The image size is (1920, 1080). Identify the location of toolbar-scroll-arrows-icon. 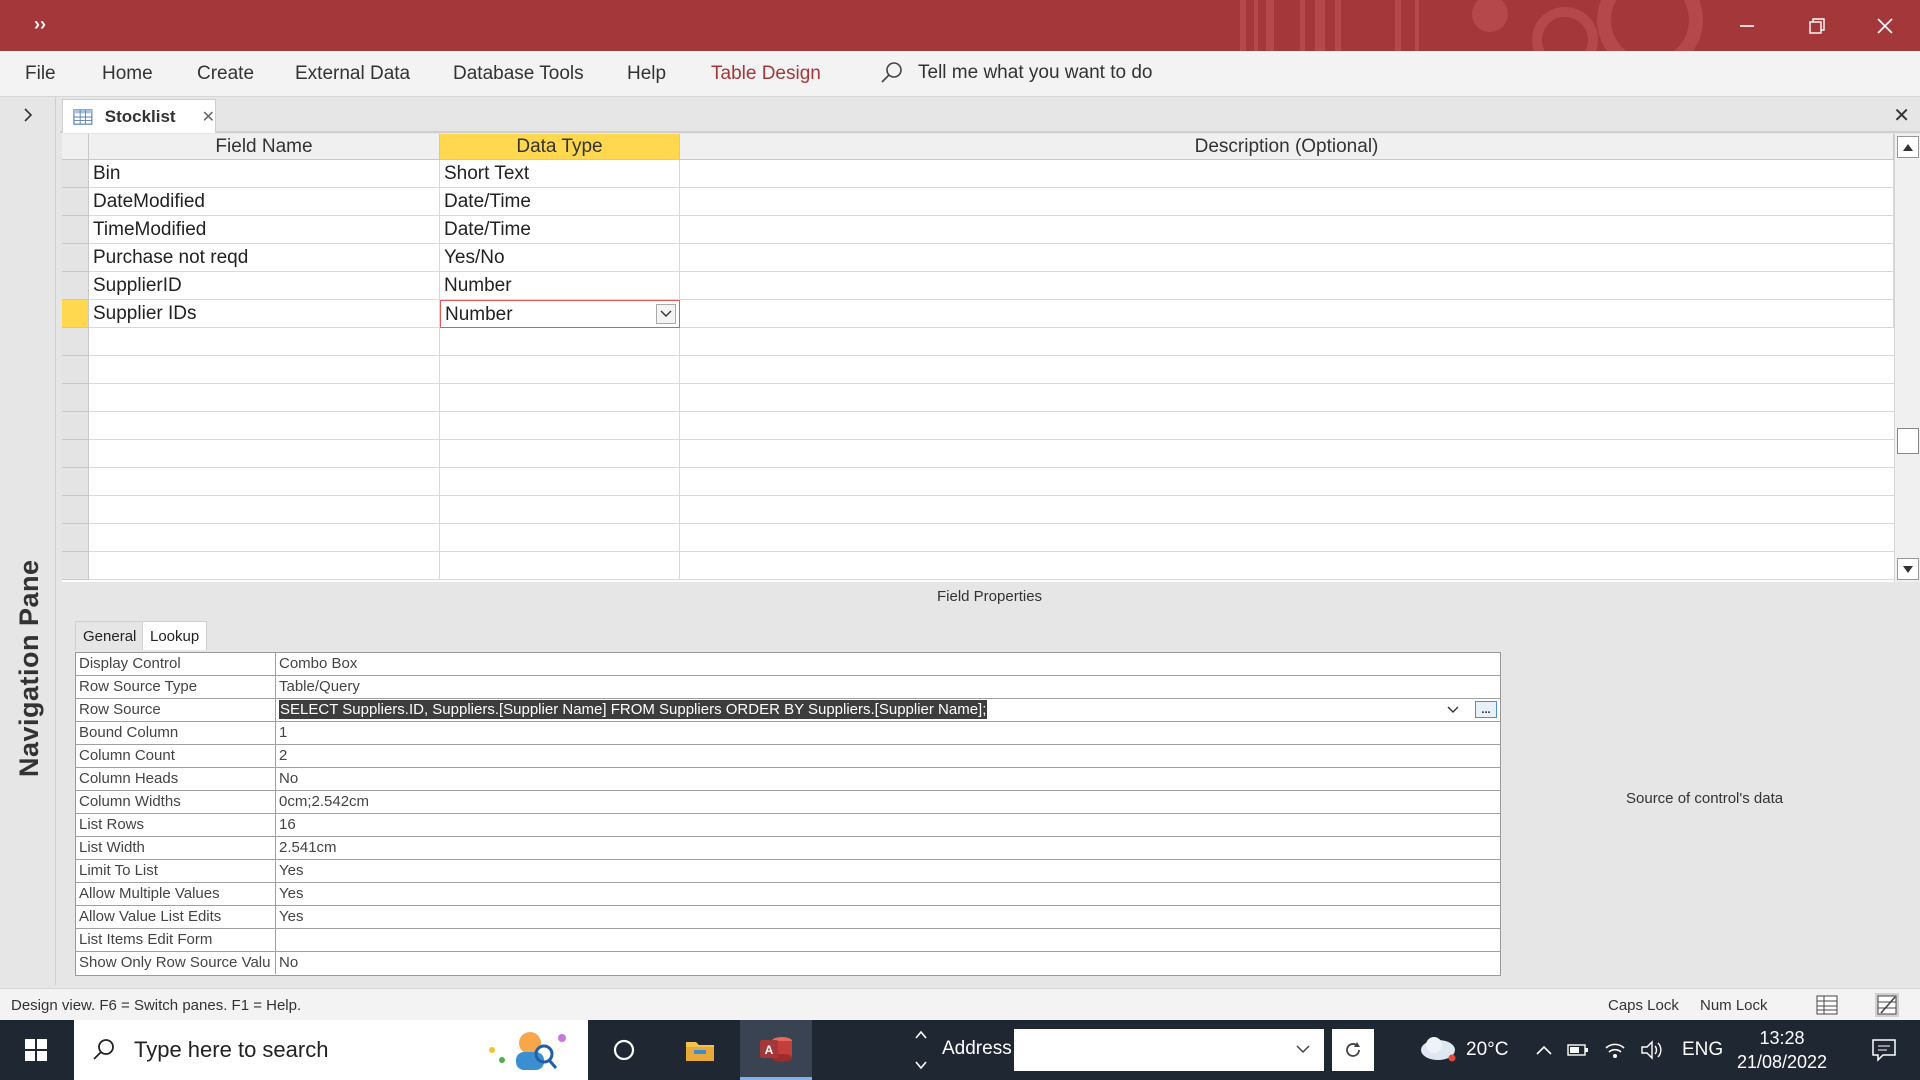
(921, 1050).